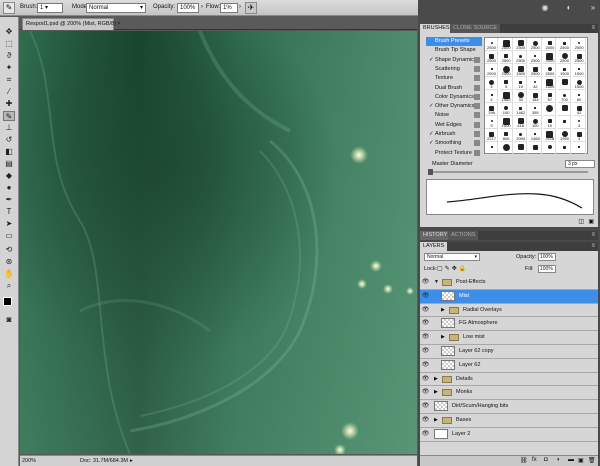 This screenshot has width=600, height=466. Describe the element at coordinates (454, 69) in the screenshot. I see `brush-setting-item: Scattering` at that location.